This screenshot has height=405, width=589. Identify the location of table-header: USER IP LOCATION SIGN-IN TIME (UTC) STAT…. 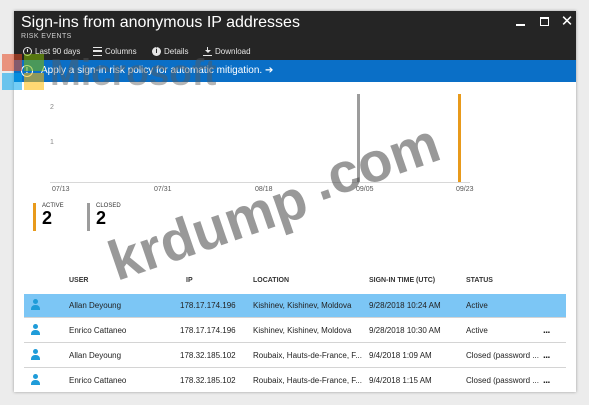
(295, 283).